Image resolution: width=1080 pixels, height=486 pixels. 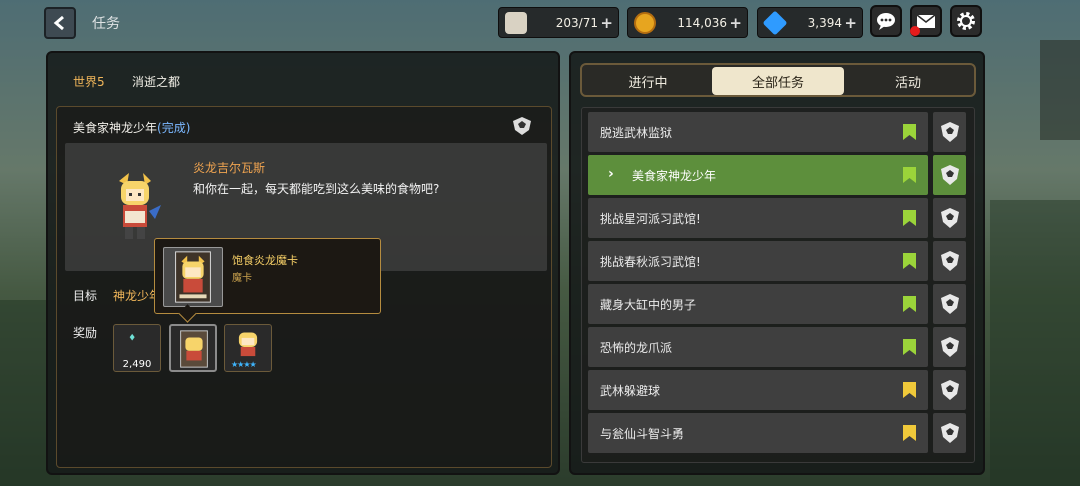 I want to click on gem-resource: 3,394 +, so click(x=810, y=22).